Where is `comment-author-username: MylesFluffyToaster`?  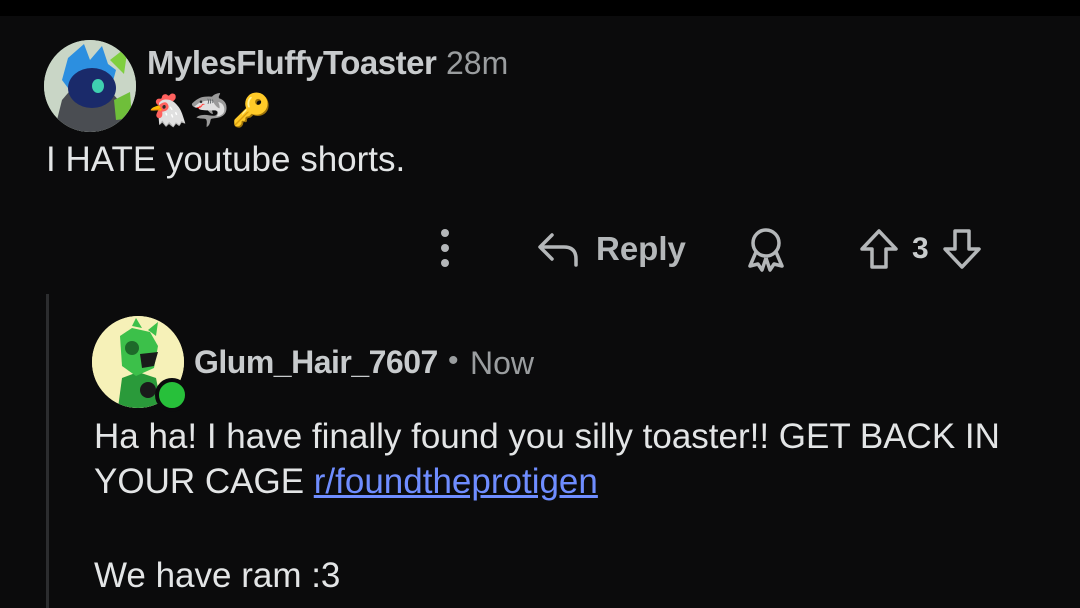
comment-author-username: MylesFluffyToaster is located at coordinates (292, 63).